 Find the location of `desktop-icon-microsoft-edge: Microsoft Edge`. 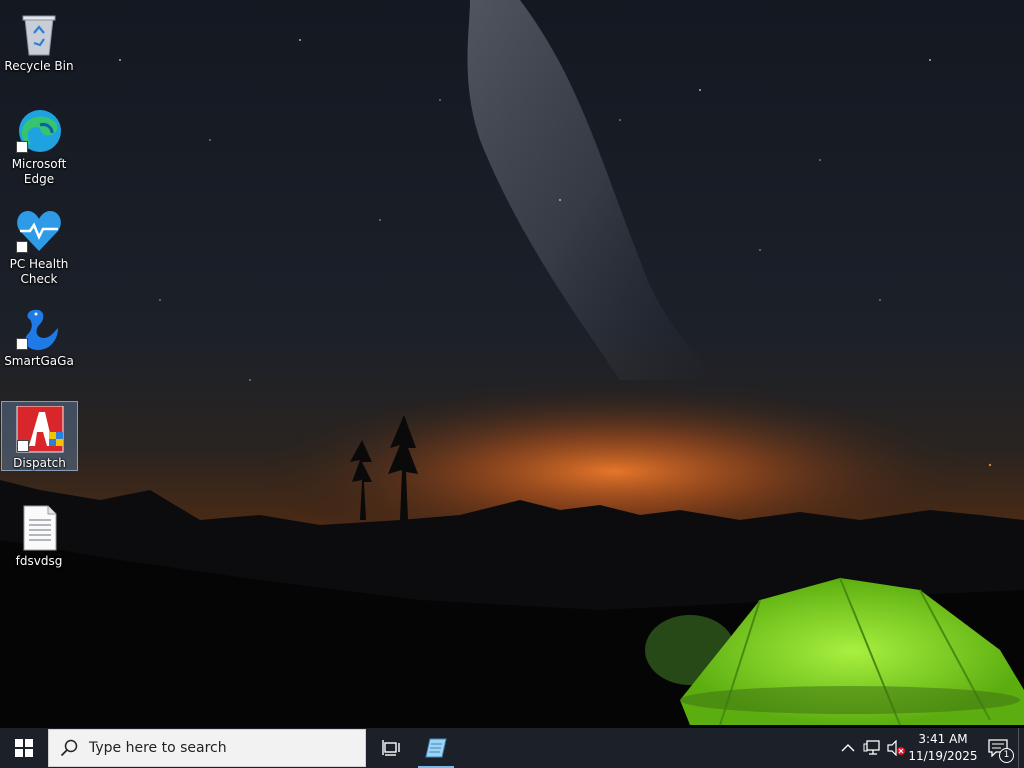

desktop-icon-microsoft-edge: Microsoft Edge is located at coordinates (39, 146).